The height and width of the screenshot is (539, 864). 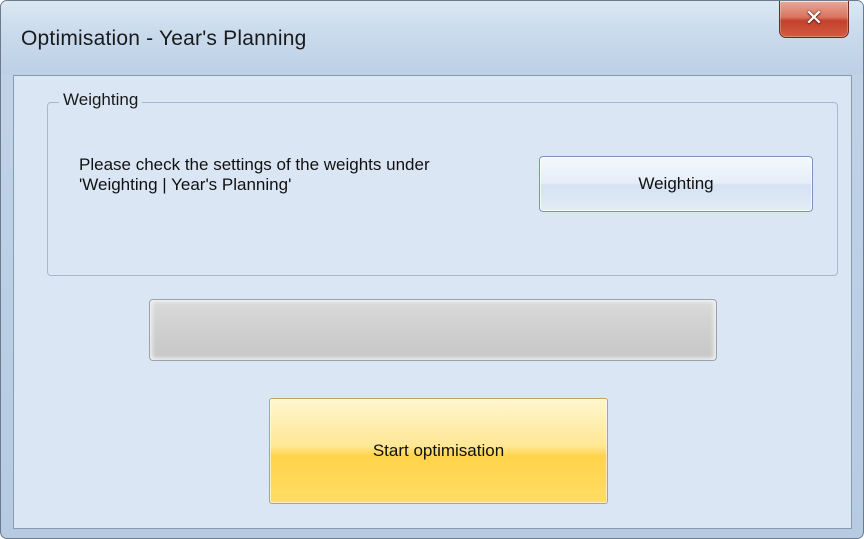 I want to click on instruction-line-2: 'Weighting | Year's Planning', so click(x=185, y=184).